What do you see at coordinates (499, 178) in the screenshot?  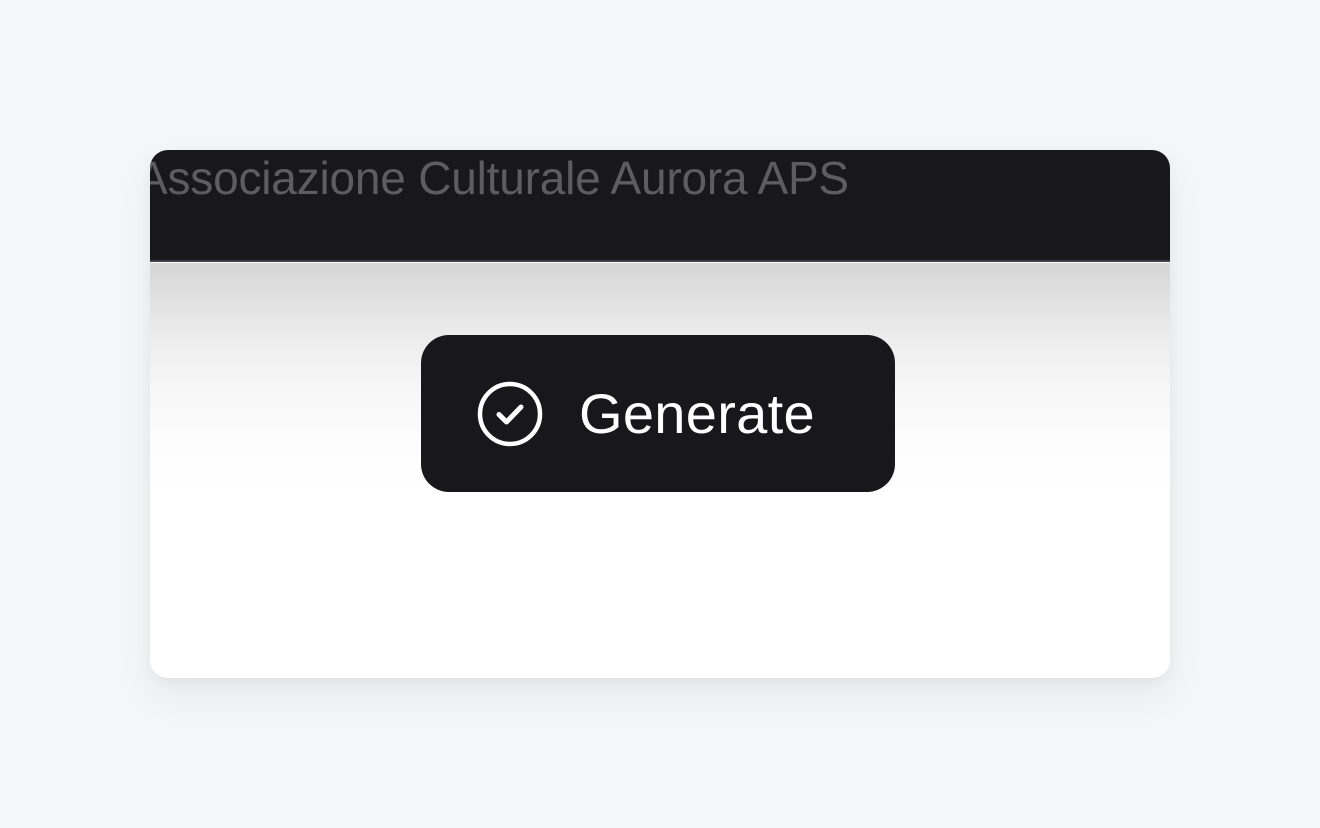 I see `organization-name: Associazione Culturale Aurora APS` at bounding box center [499, 178].